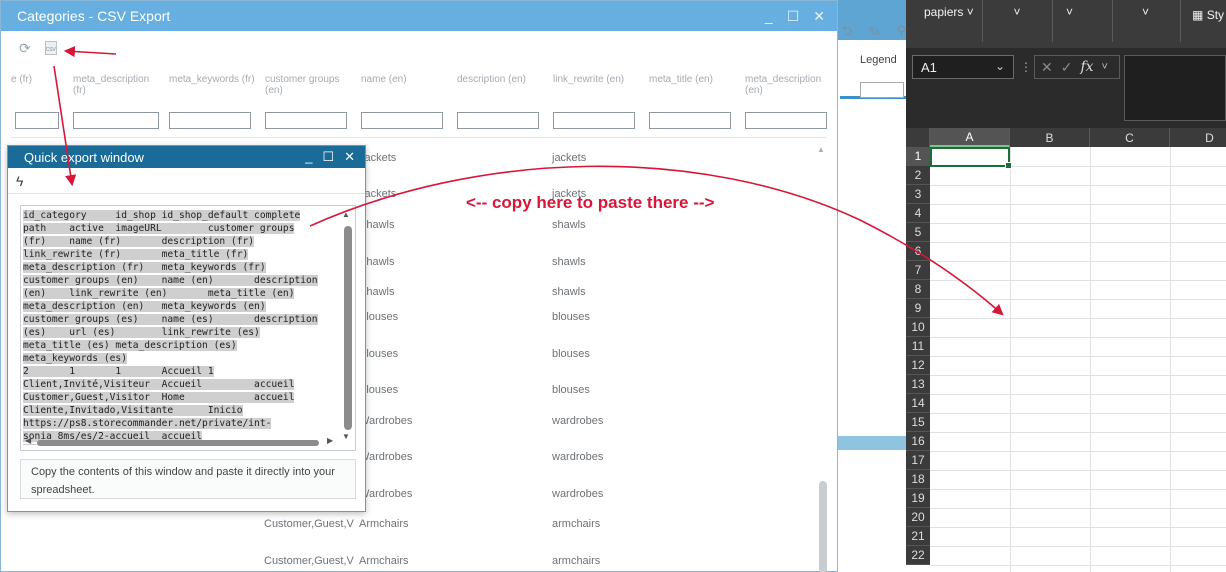 Image resolution: width=1226 pixels, height=572 pixels. What do you see at coordinates (186, 157) in the screenshot?
I see `quick-export-titlebar: Quick export window _ ☐ ✕` at bounding box center [186, 157].